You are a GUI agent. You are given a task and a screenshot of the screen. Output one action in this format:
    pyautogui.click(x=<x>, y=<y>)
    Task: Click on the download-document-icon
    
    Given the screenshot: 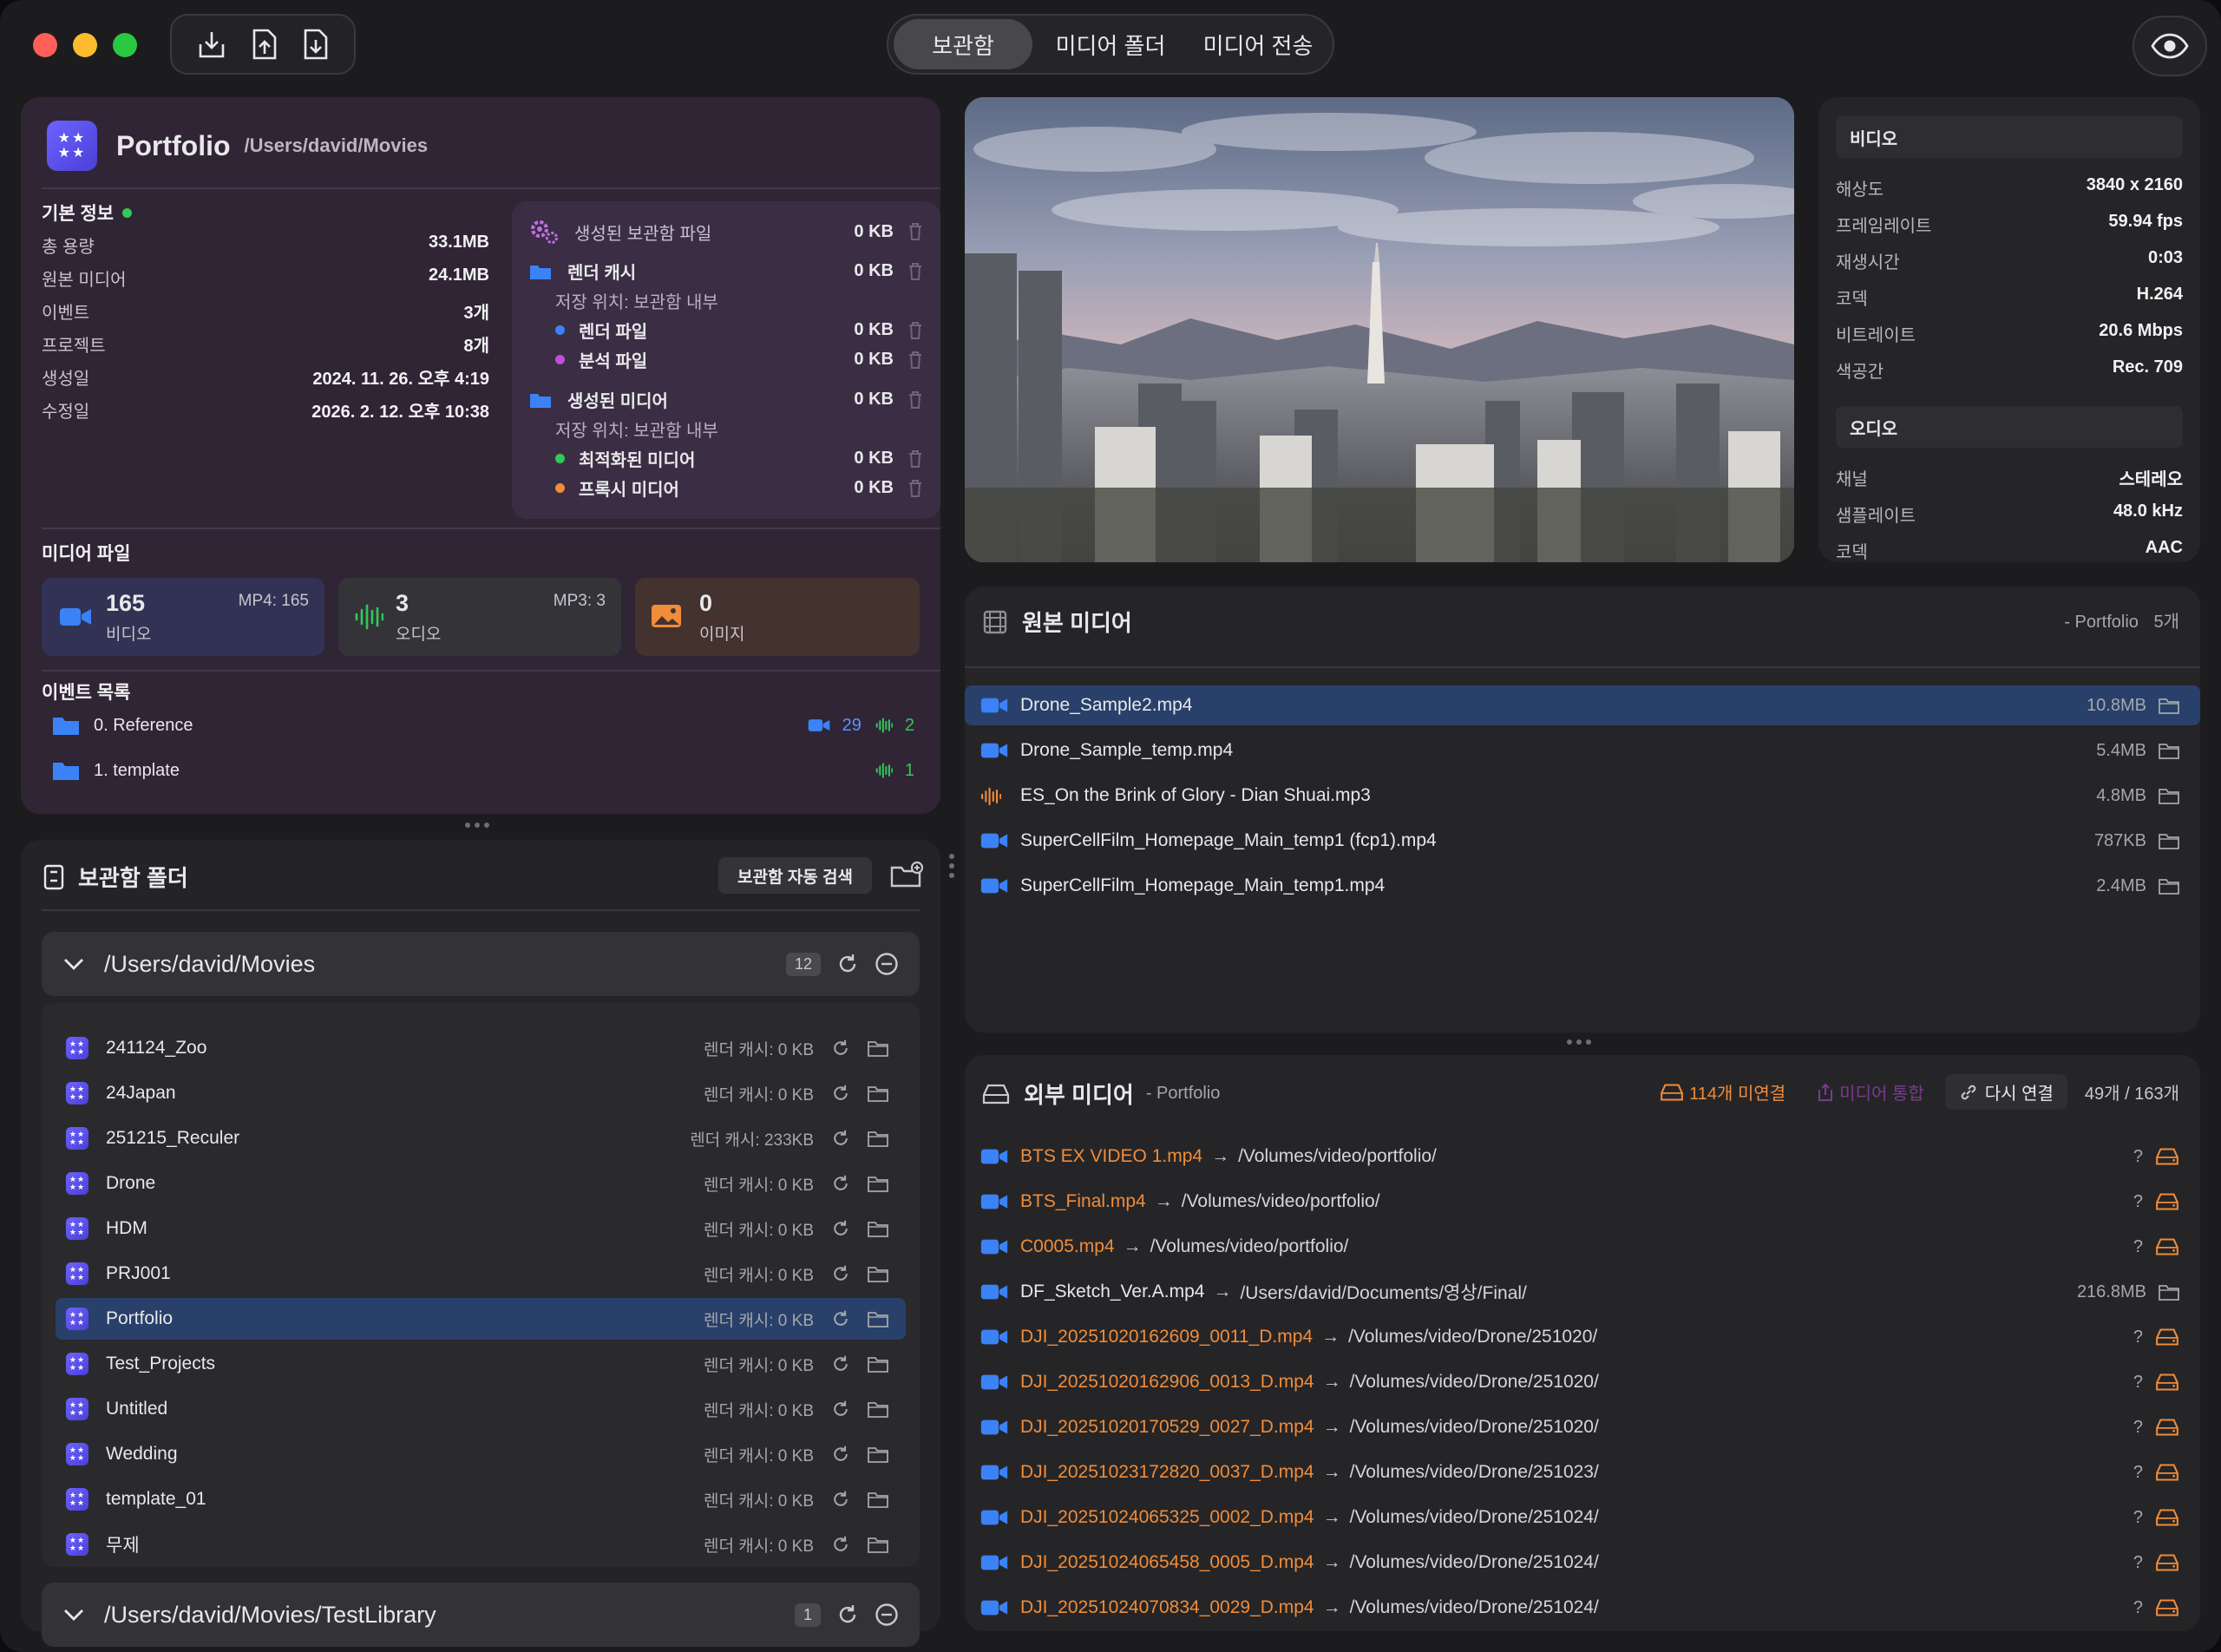 What is the action you would take?
    pyautogui.click(x=316, y=44)
    